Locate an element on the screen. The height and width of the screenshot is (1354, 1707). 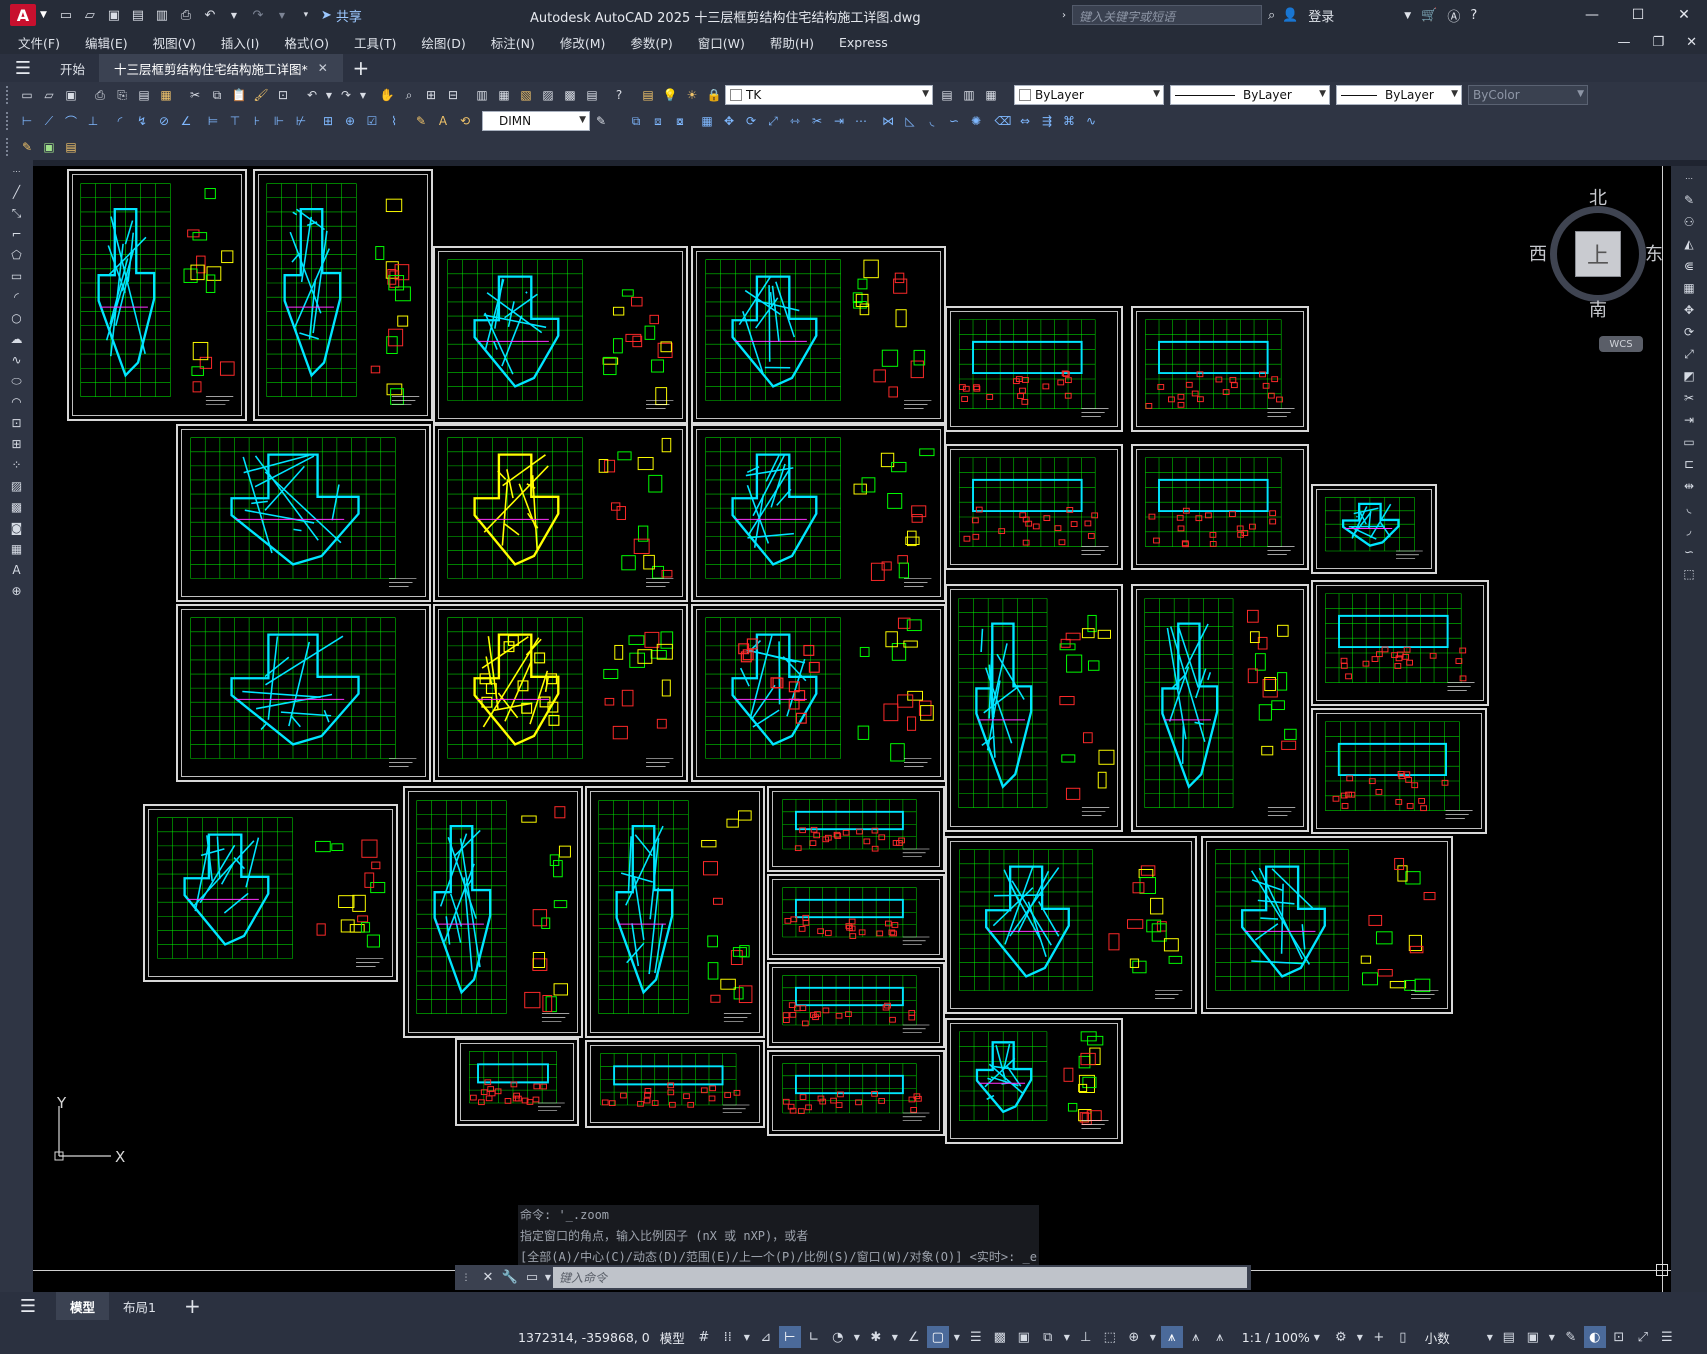
tolerance-icon: ⊞ is located at coordinates (328, 121).